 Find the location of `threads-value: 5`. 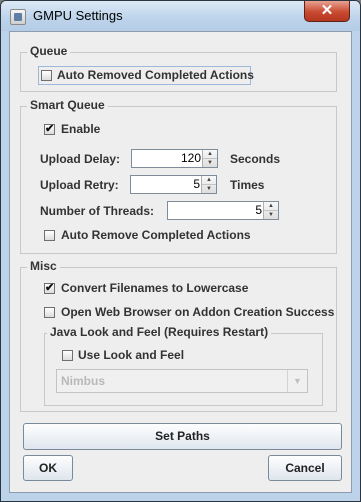

threads-value: 5 is located at coordinates (258, 210).